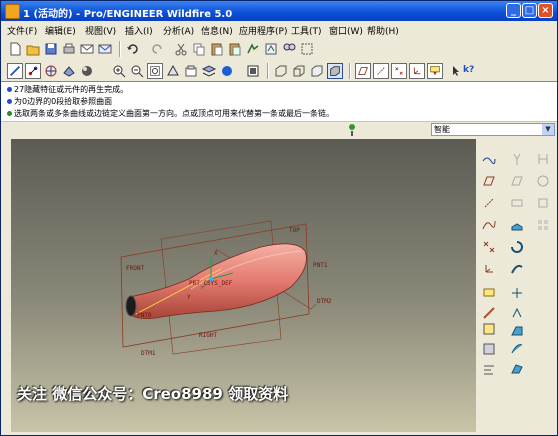 This screenshot has width=558, height=436. What do you see at coordinates (489, 329) in the screenshot?
I see `round-icon` at bounding box center [489, 329].